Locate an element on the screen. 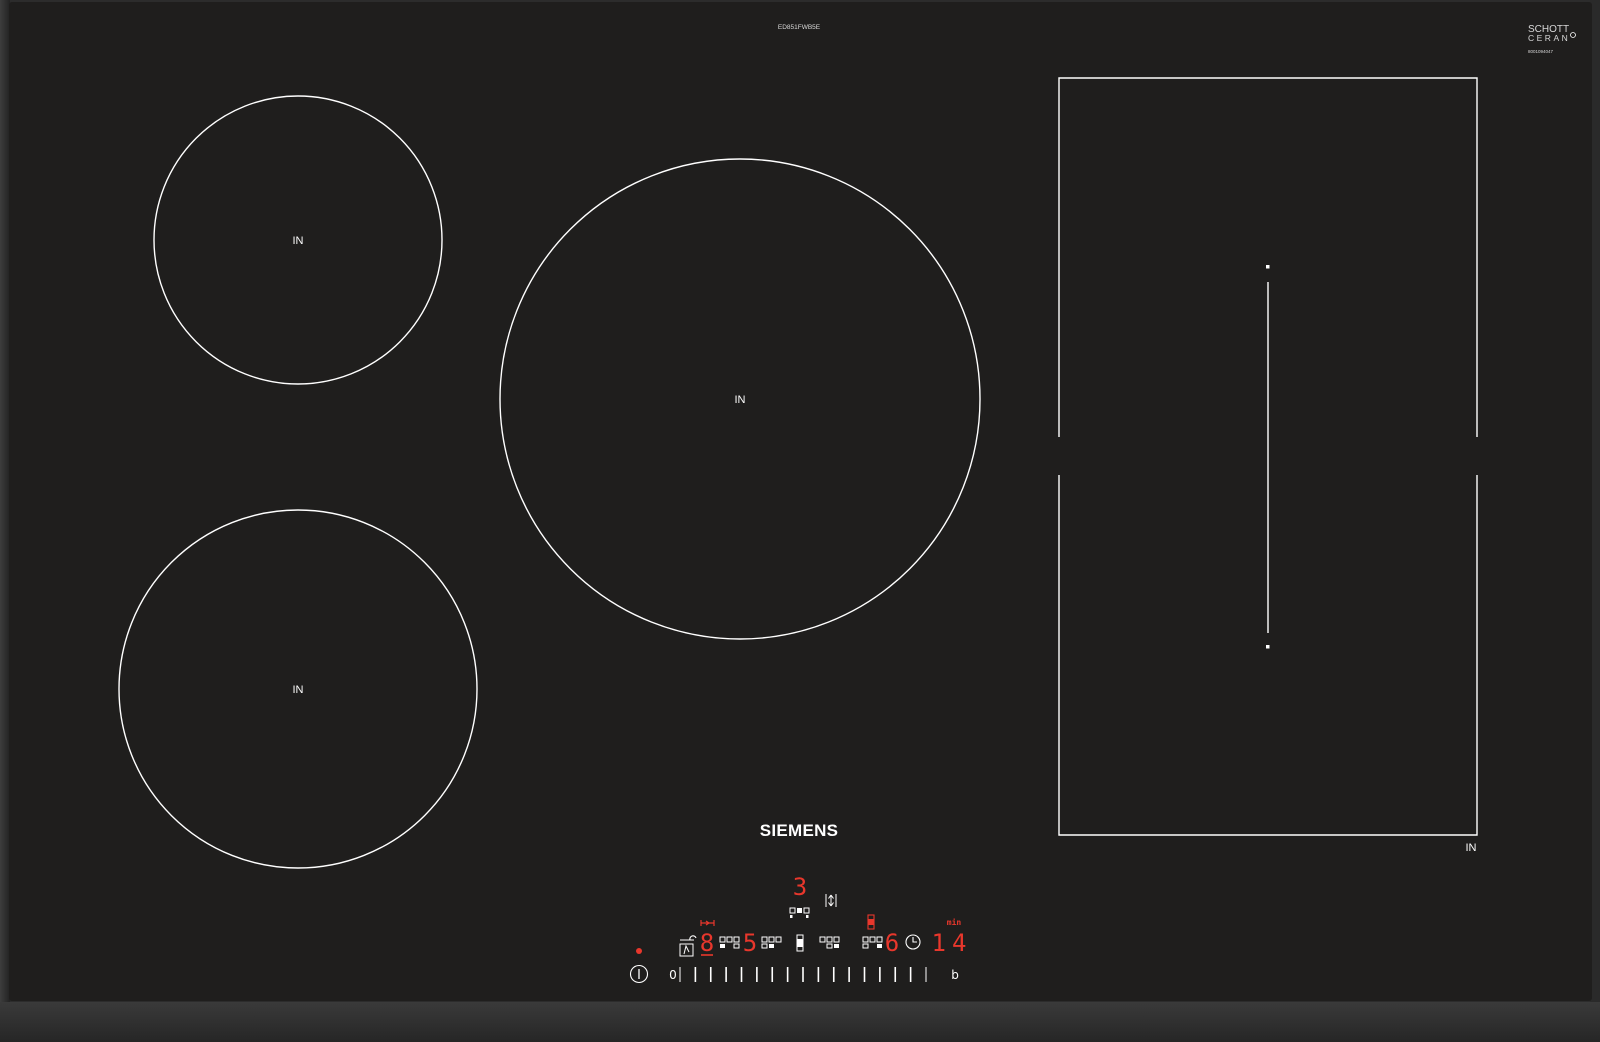 The image size is (1600, 1042). timer-display: 14 is located at coordinates (952, 943).